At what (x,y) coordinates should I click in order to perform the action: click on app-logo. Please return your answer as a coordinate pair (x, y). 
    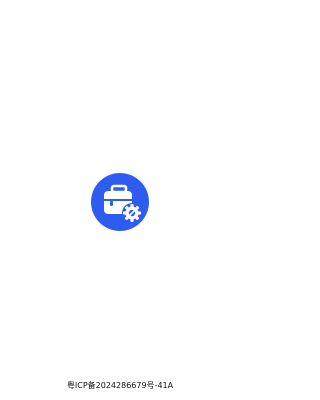
    Looking at the image, I should click on (120, 202).